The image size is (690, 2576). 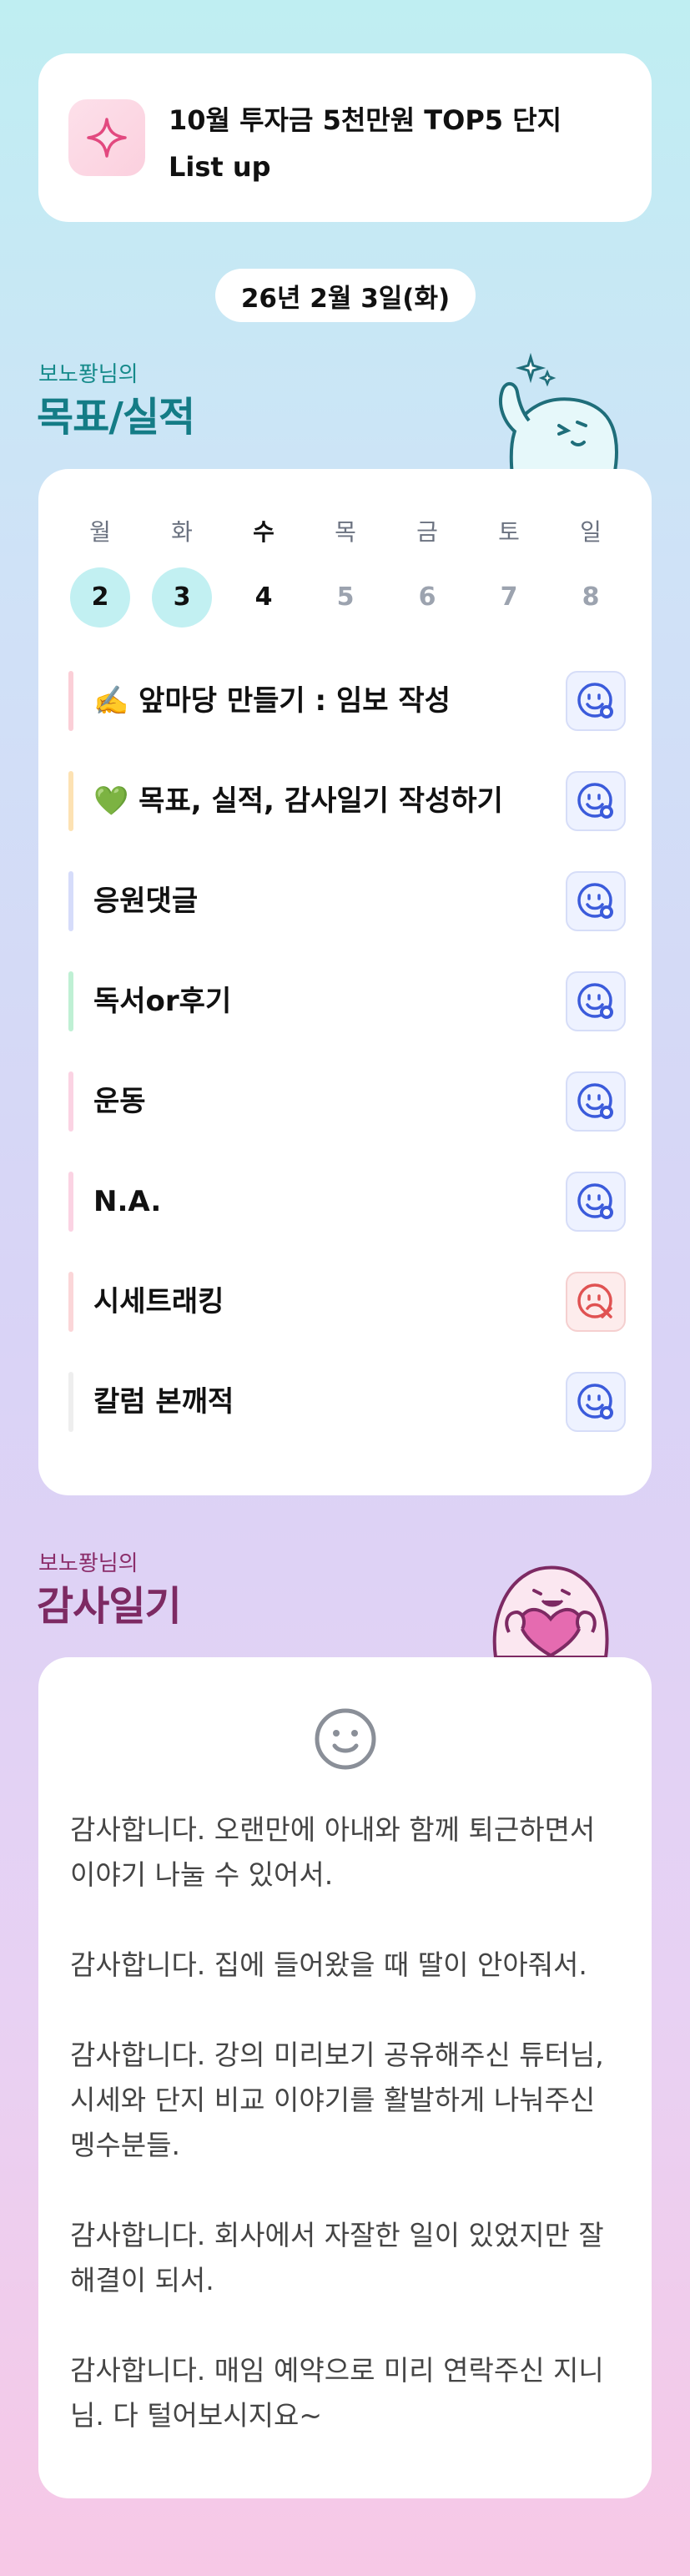 What do you see at coordinates (146, 901) in the screenshot?
I see `task-label: 응원댓글` at bounding box center [146, 901].